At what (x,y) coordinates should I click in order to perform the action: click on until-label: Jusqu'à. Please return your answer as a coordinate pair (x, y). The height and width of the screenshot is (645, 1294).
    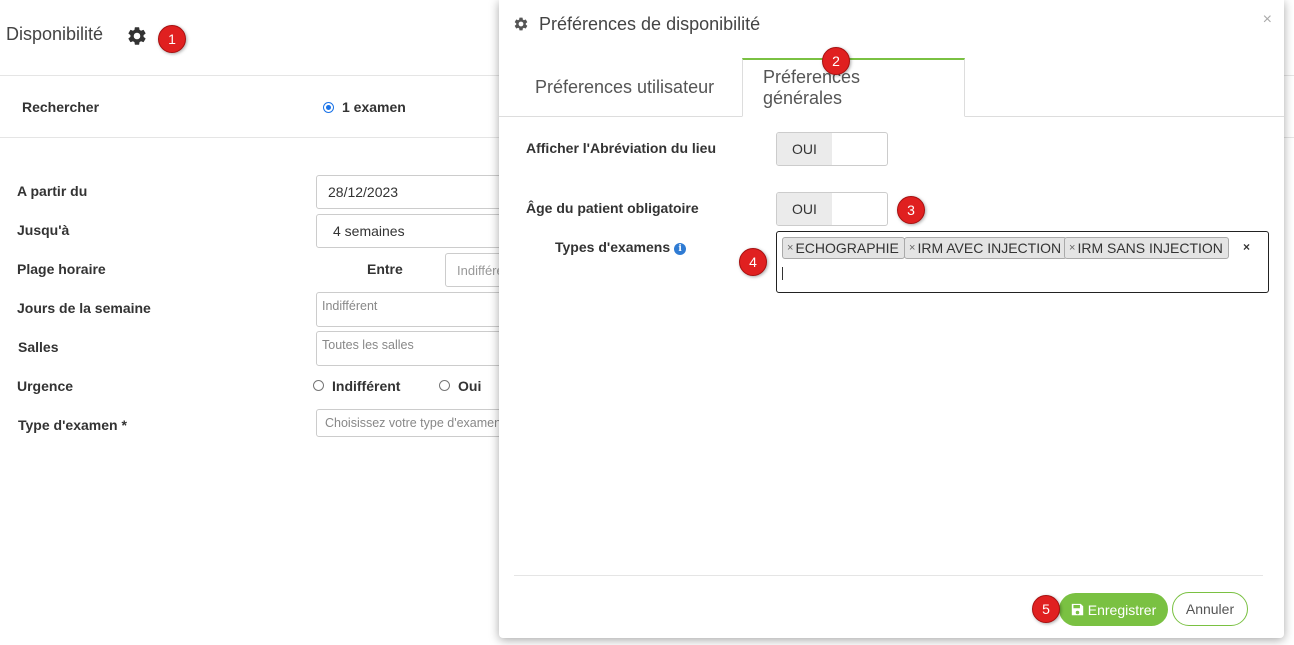
    Looking at the image, I should click on (43, 230).